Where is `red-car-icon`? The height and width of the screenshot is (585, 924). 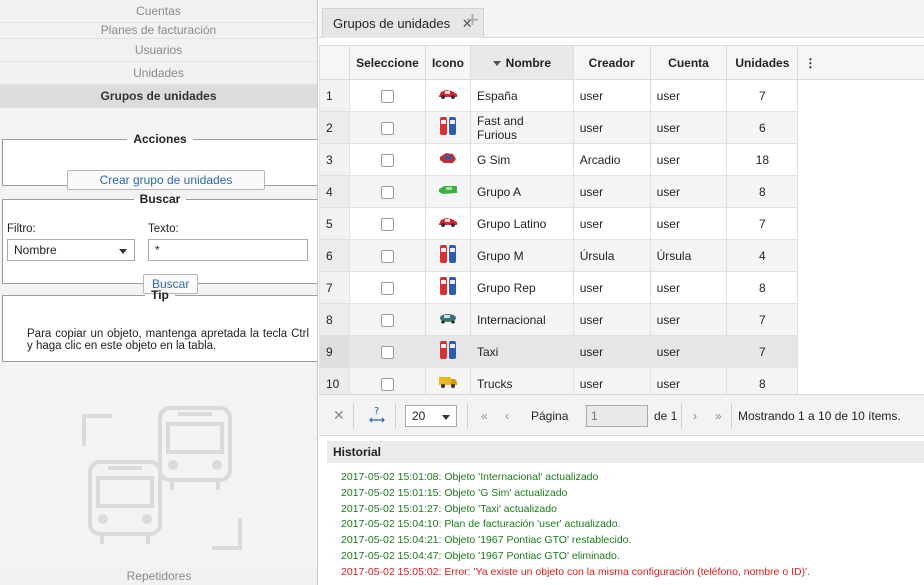 red-car-icon is located at coordinates (448, 95).